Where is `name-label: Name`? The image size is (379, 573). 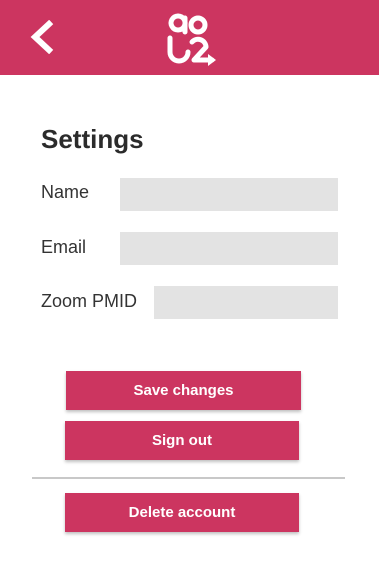
name-label: Name is located at coordinates (65, 192).